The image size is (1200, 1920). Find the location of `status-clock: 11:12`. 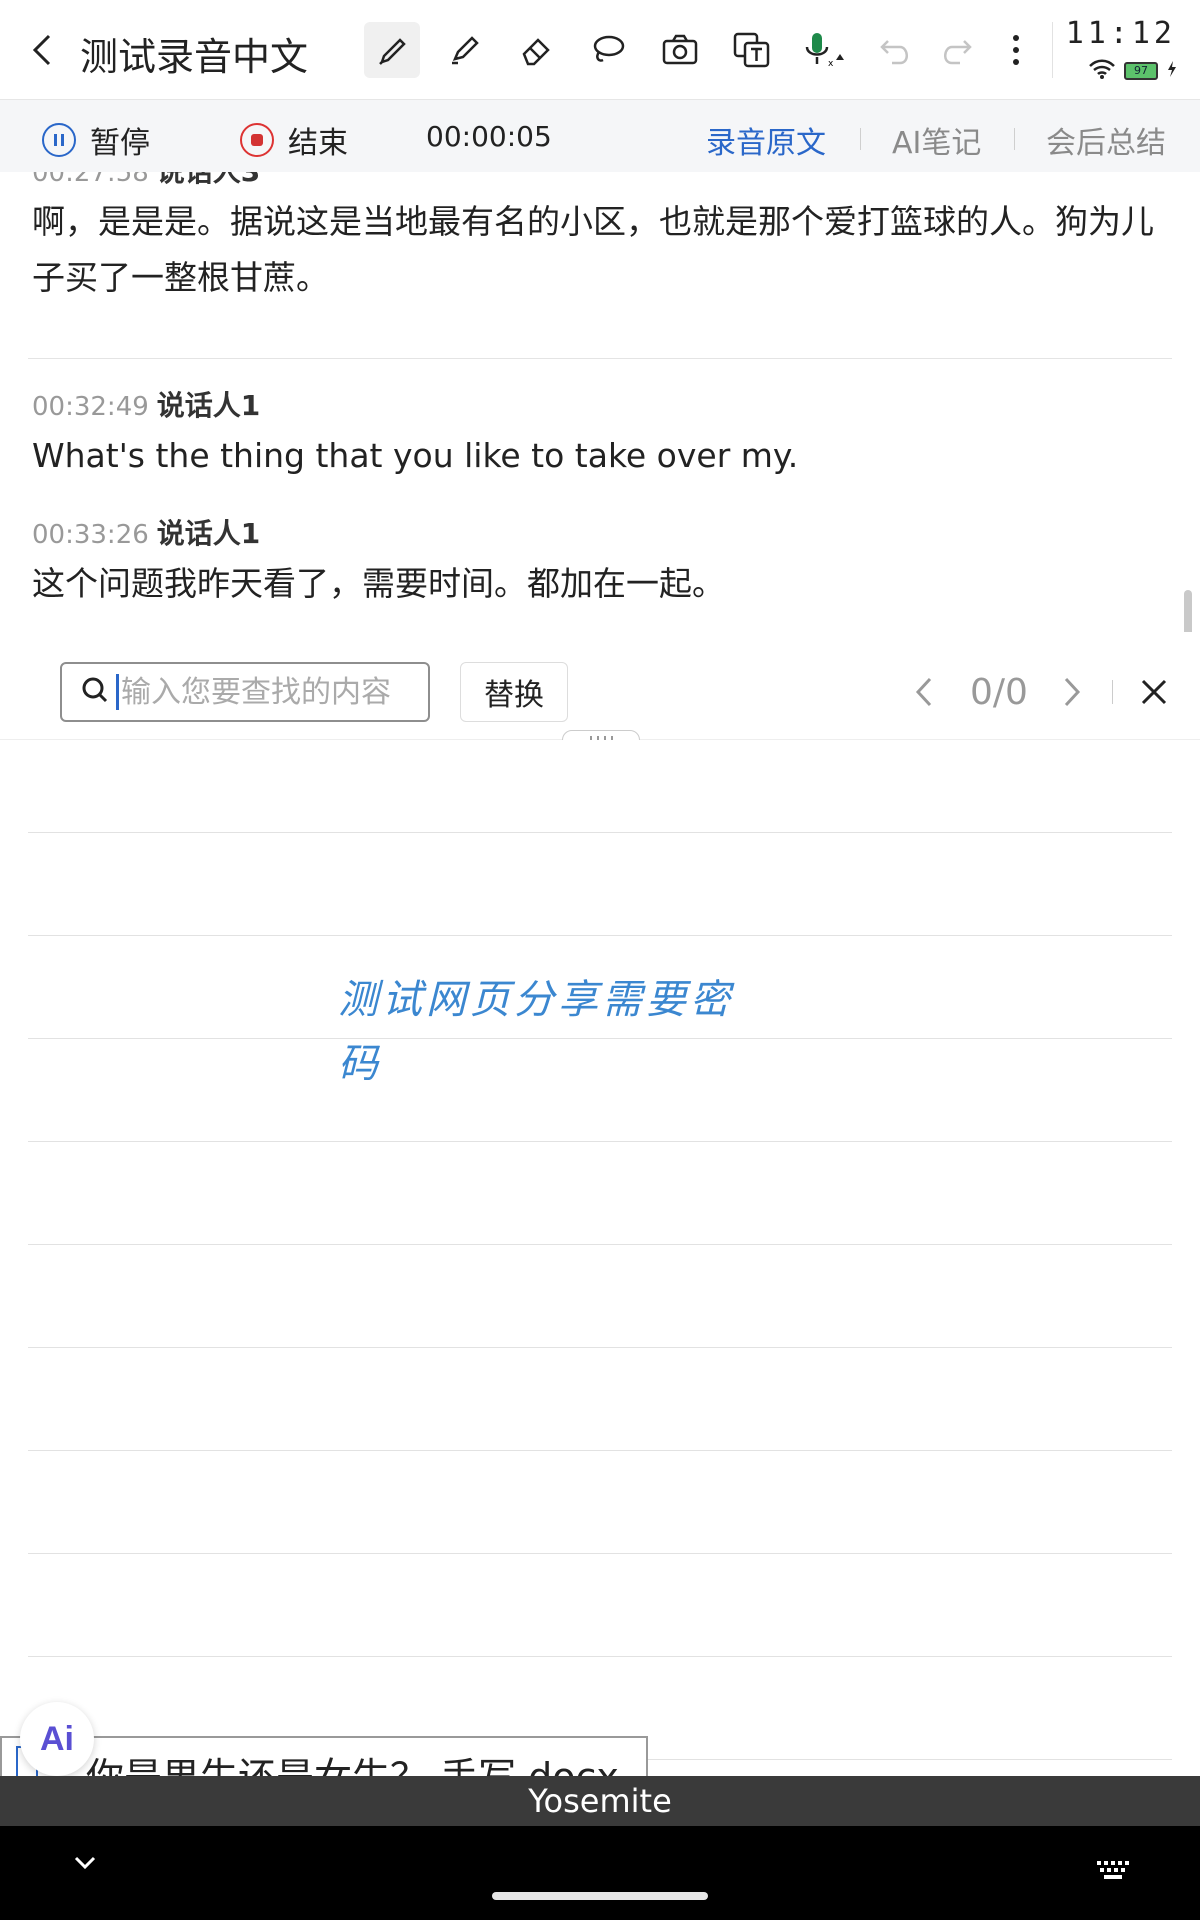

status-clock: 11:12 is located at coordinates (1120, 33).